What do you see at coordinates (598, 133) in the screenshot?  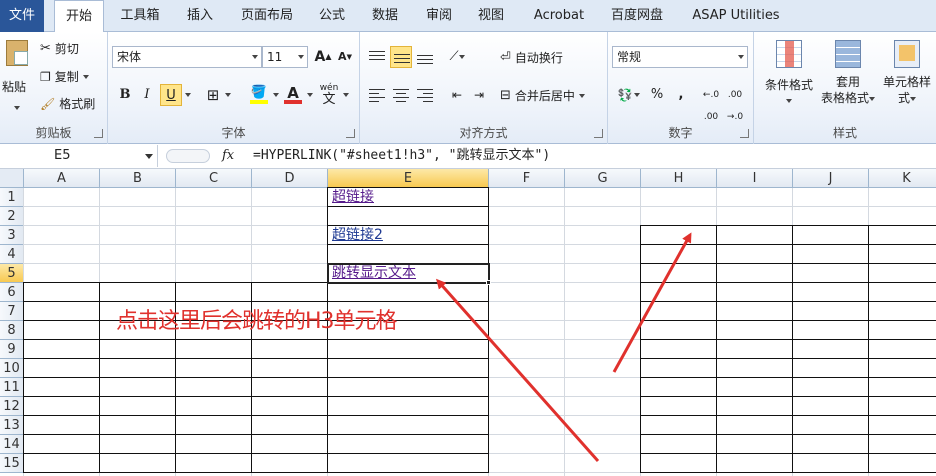 I see `alignment-dialog-launcher` at bounding box center [598, 133].